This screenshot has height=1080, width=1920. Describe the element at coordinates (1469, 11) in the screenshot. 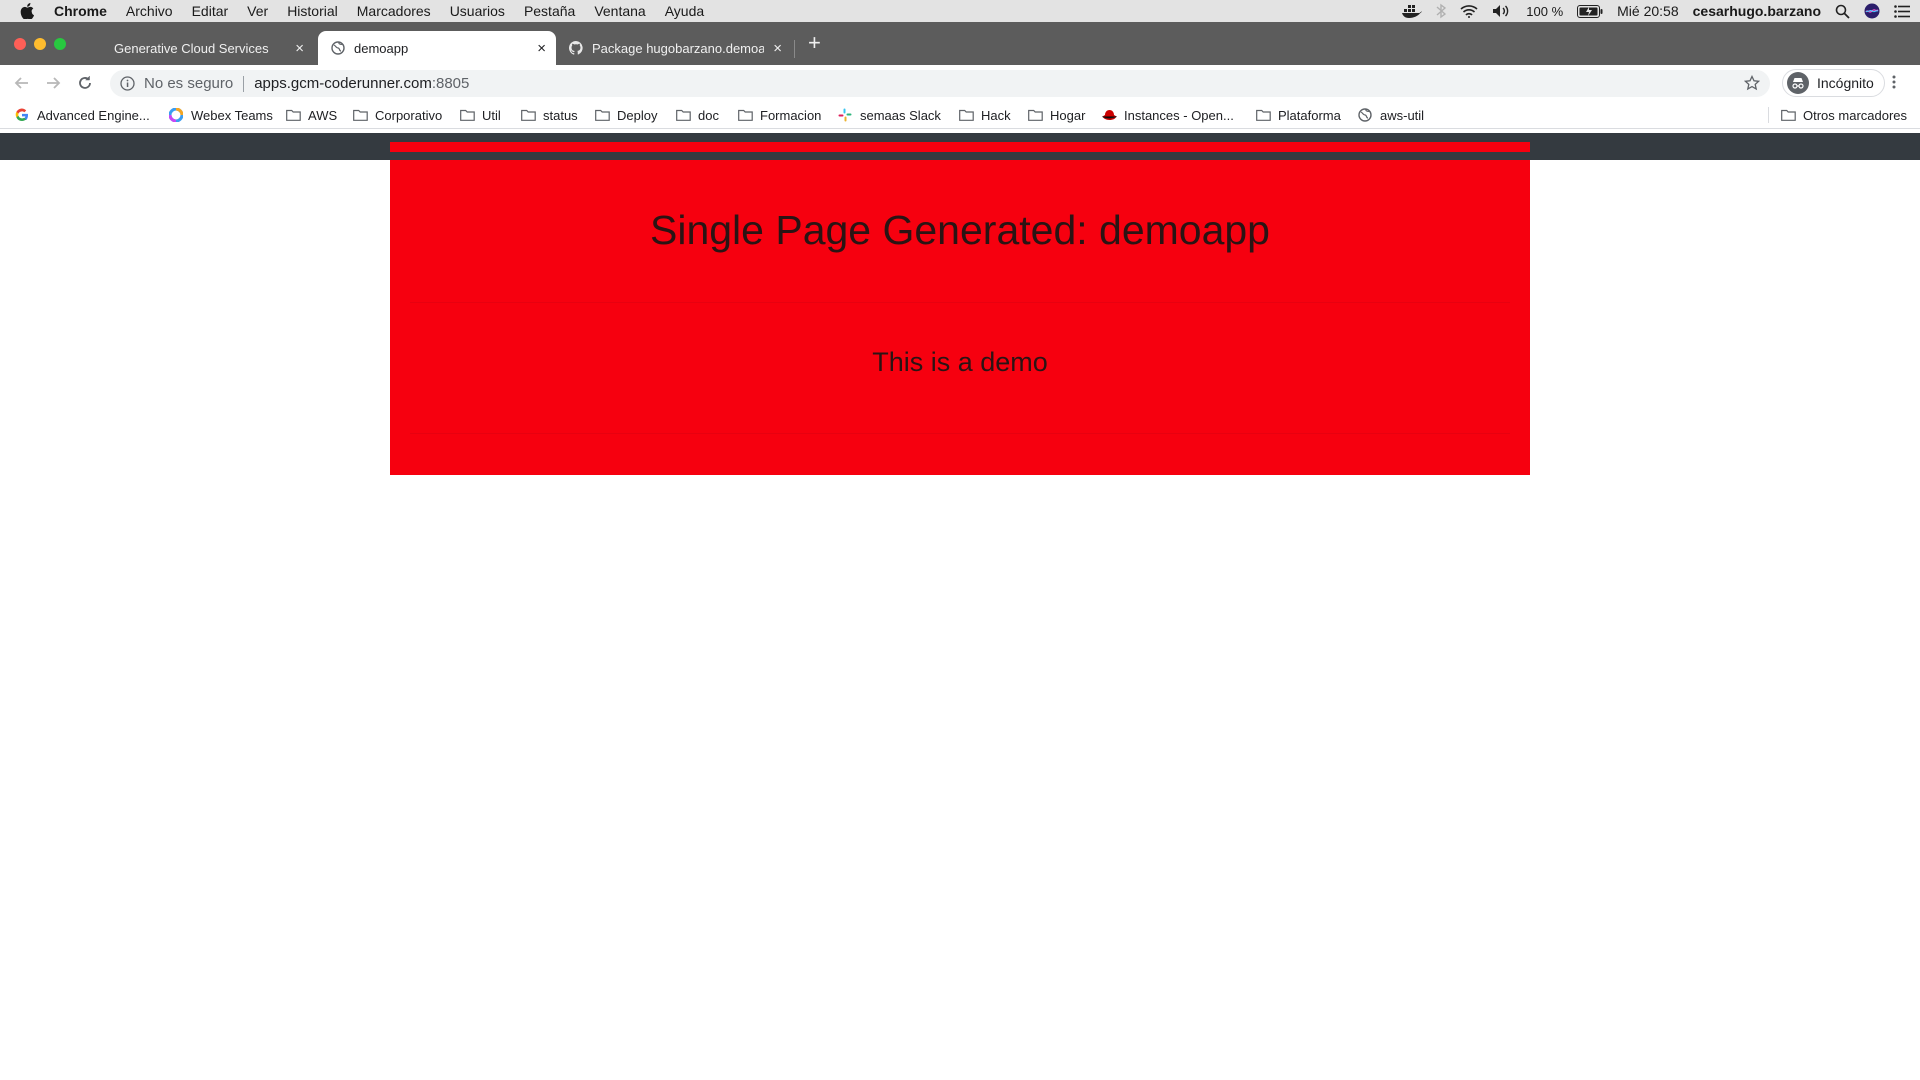

I see `wifi-icon` at that location.